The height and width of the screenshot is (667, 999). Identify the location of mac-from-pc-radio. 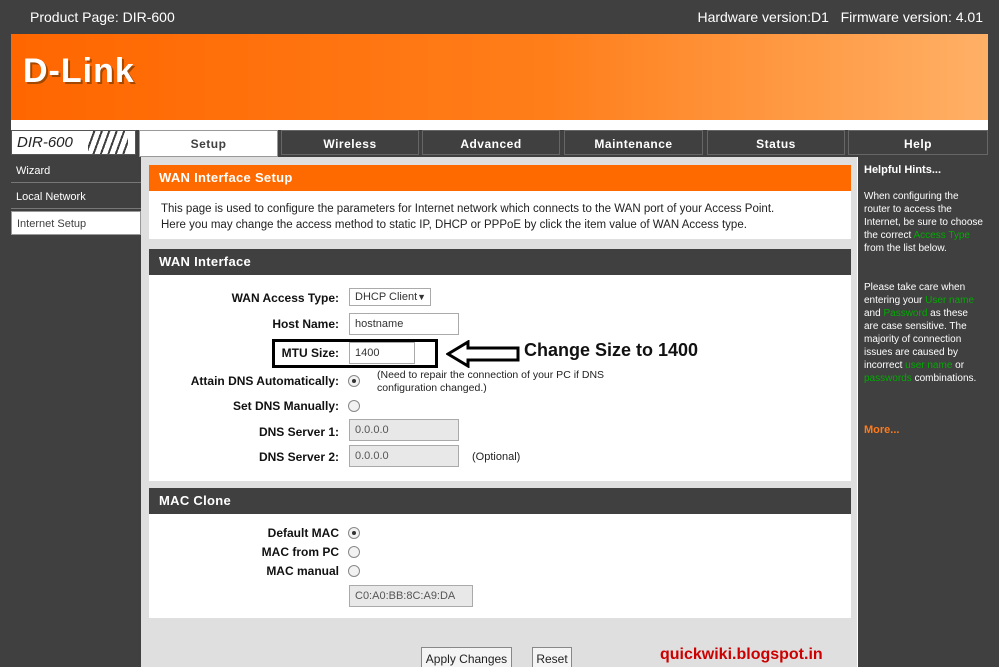
(354, 552).